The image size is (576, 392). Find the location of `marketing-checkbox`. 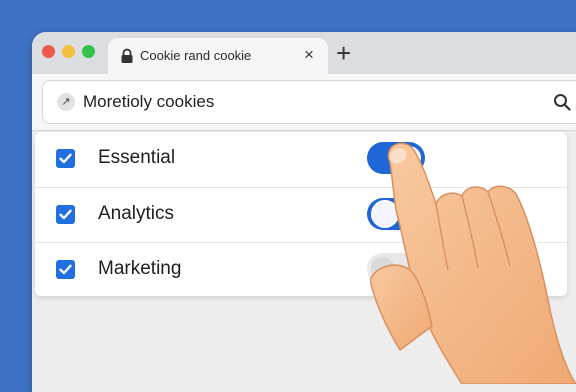

marketing-checkbox is located at coordinates (65, 269).